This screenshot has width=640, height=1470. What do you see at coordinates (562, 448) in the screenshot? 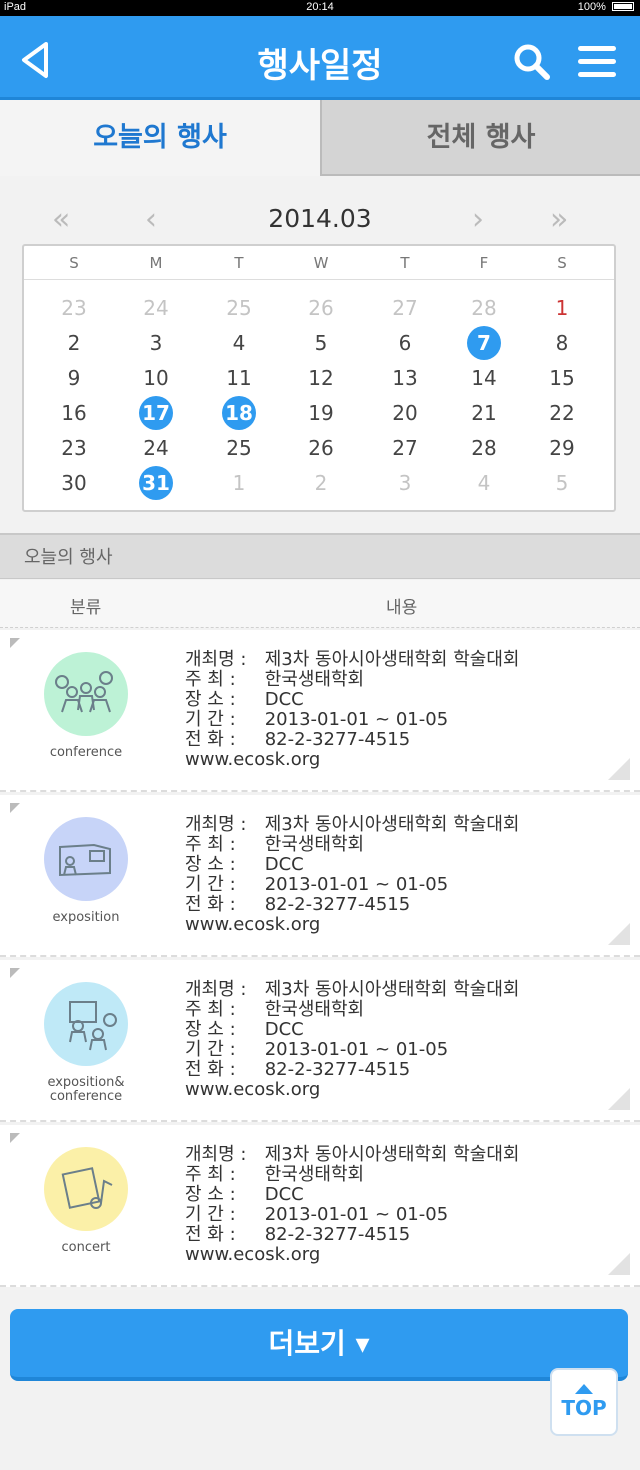
I see `calendar-day: 29` at bounding box center [562, 448].